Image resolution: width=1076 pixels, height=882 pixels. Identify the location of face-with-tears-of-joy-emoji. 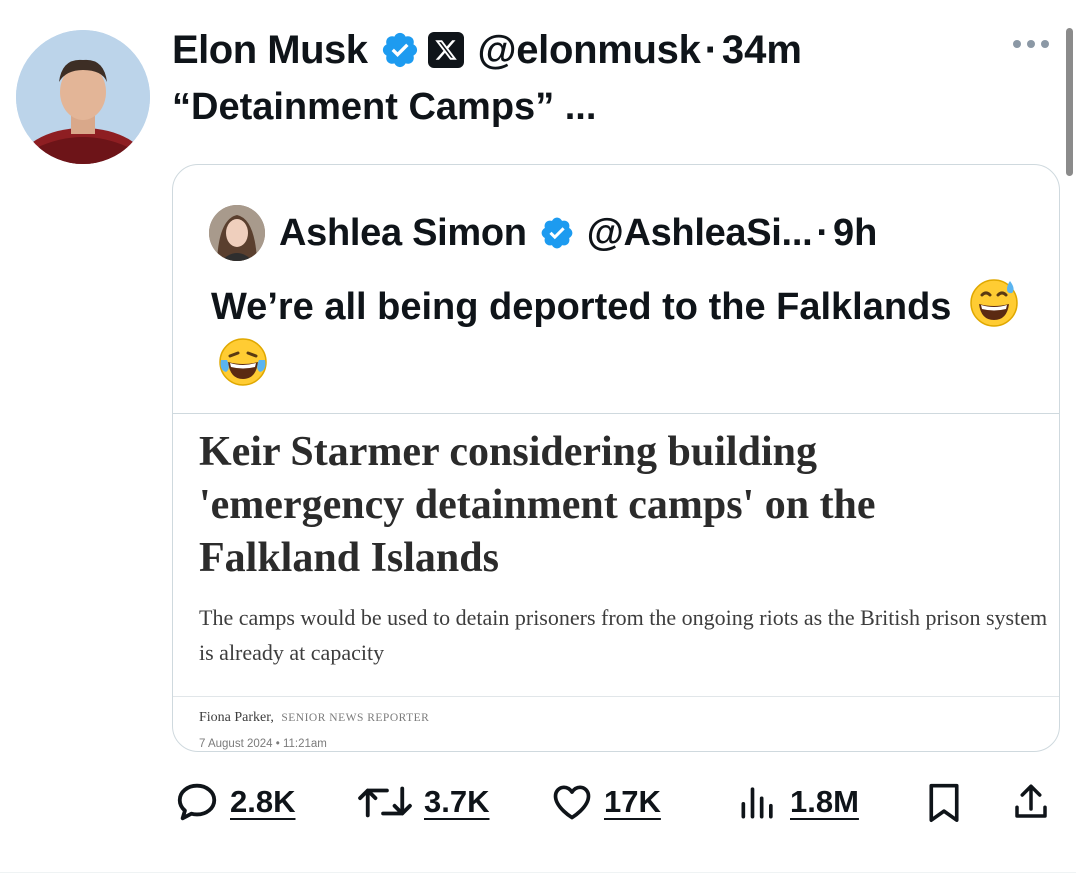
(243, 362).